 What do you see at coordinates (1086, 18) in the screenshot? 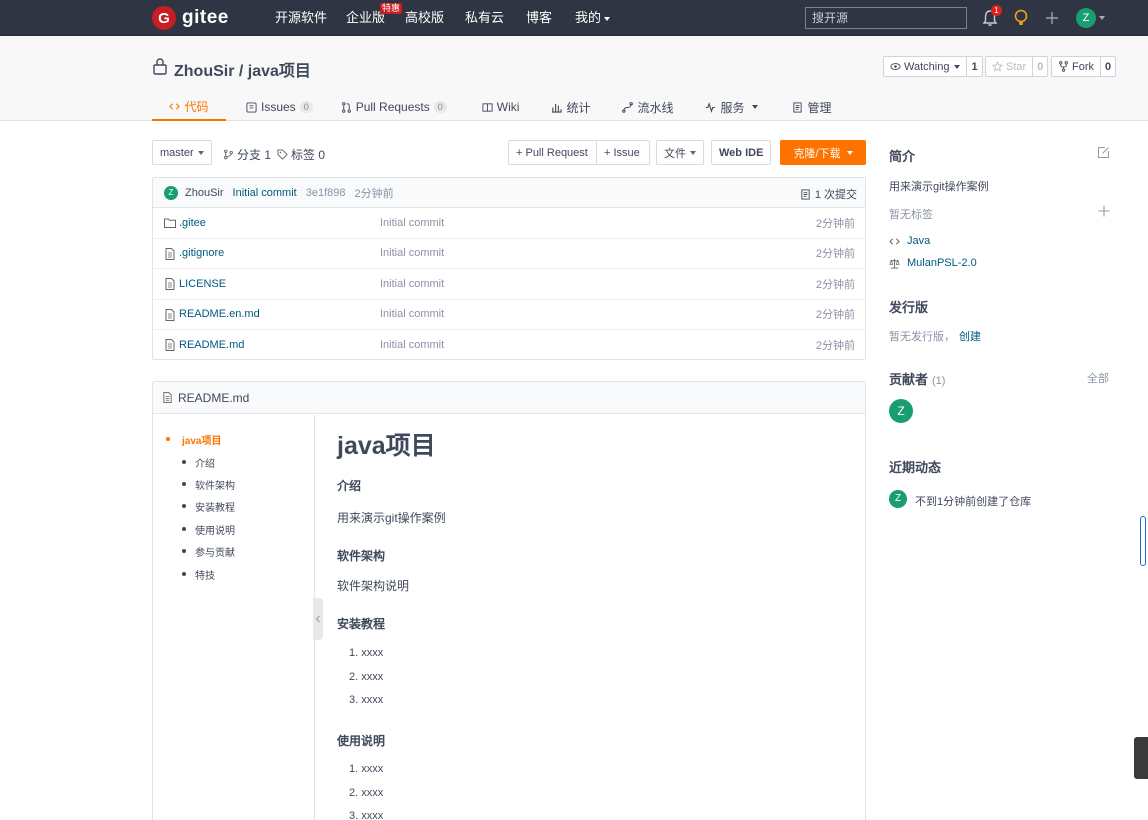
I see `user-avatar: Z` at bounding box center [1086, 18].